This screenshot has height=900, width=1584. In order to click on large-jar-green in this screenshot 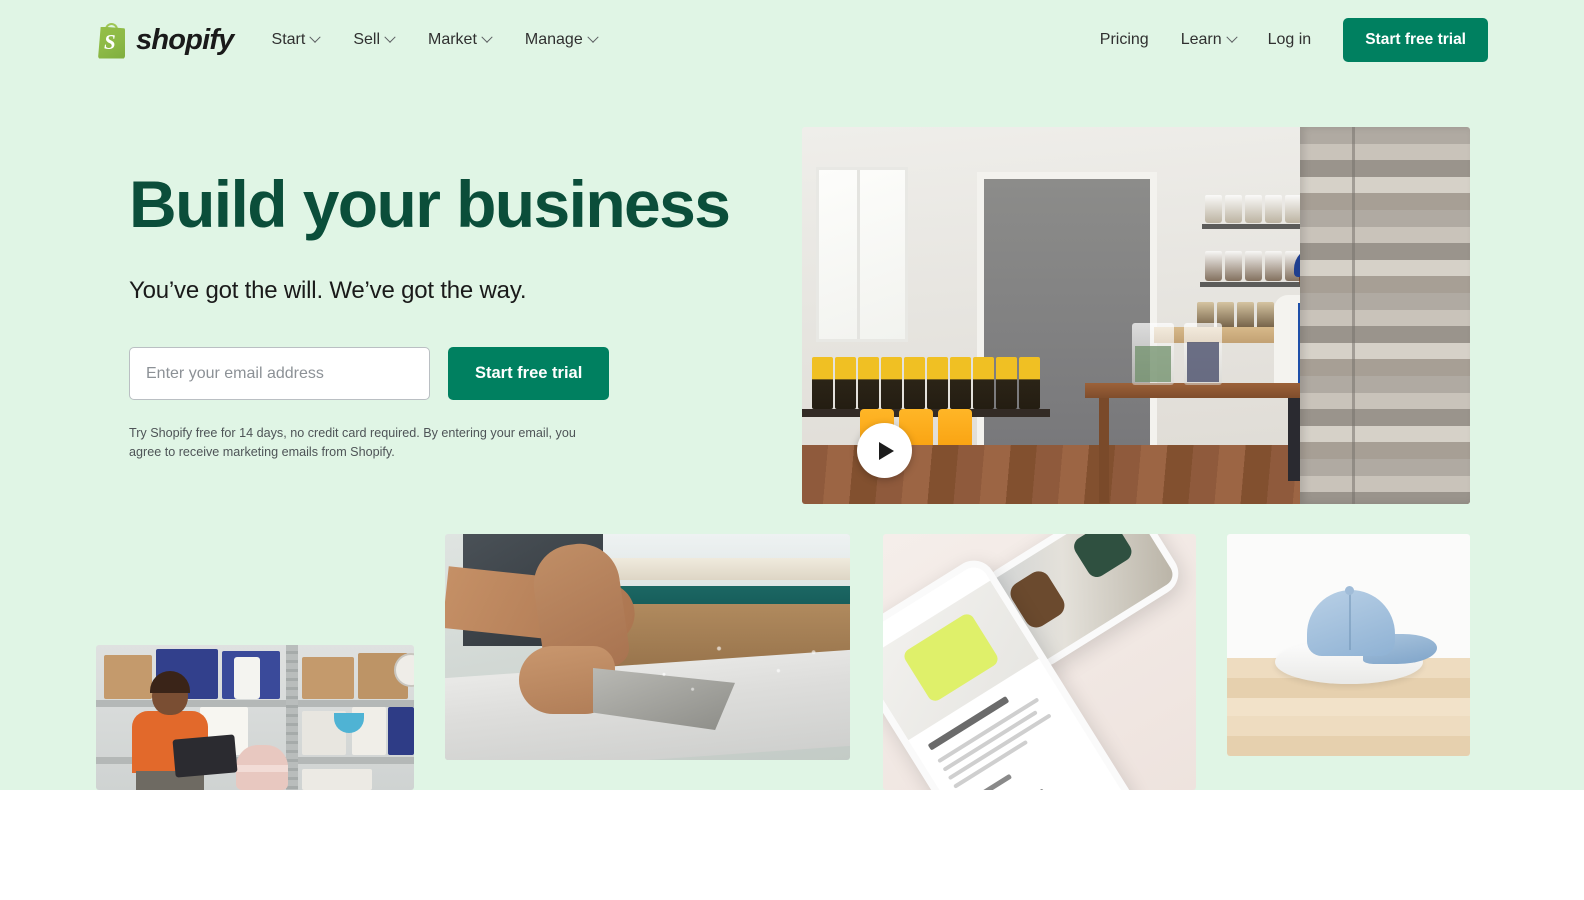, I will do `click(1153, 354)`.